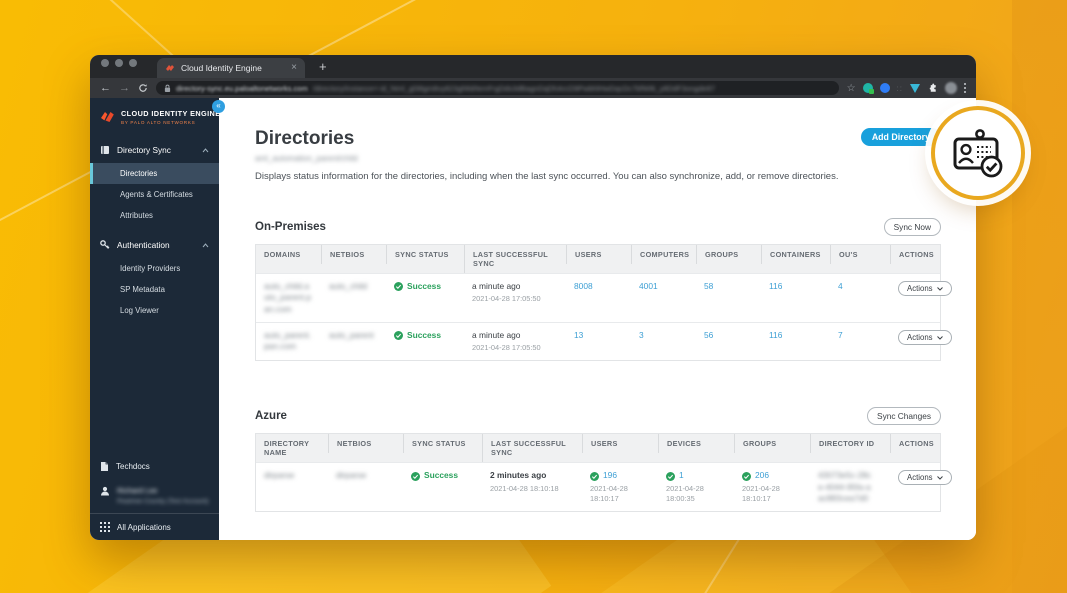 This screenshot has height=593, width=1067. Describe the element at coordinates (104, 466) in the screenshot. I see `document-icon` at that location.